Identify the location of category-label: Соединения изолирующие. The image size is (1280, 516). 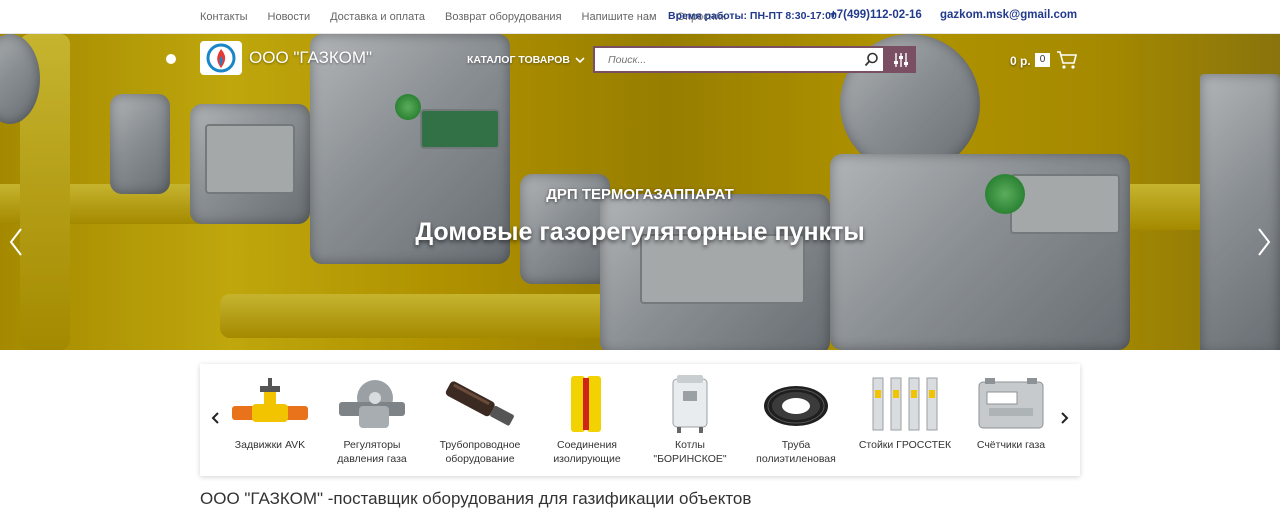
(587, 452).